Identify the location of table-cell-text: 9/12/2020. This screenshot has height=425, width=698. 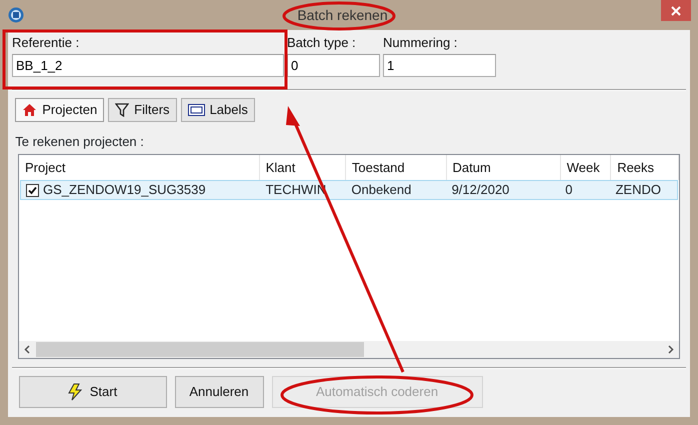
(480, 190).